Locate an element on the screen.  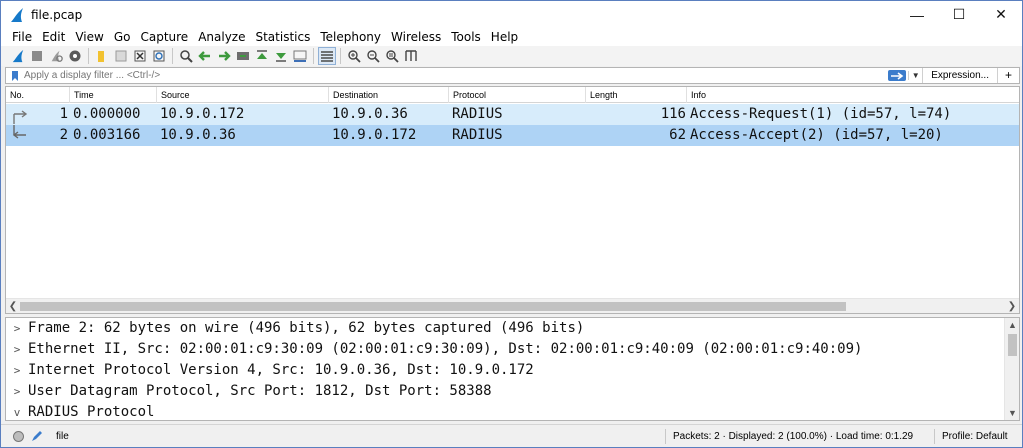
filter-bookmark-icon is located at coordinates (15, 76).